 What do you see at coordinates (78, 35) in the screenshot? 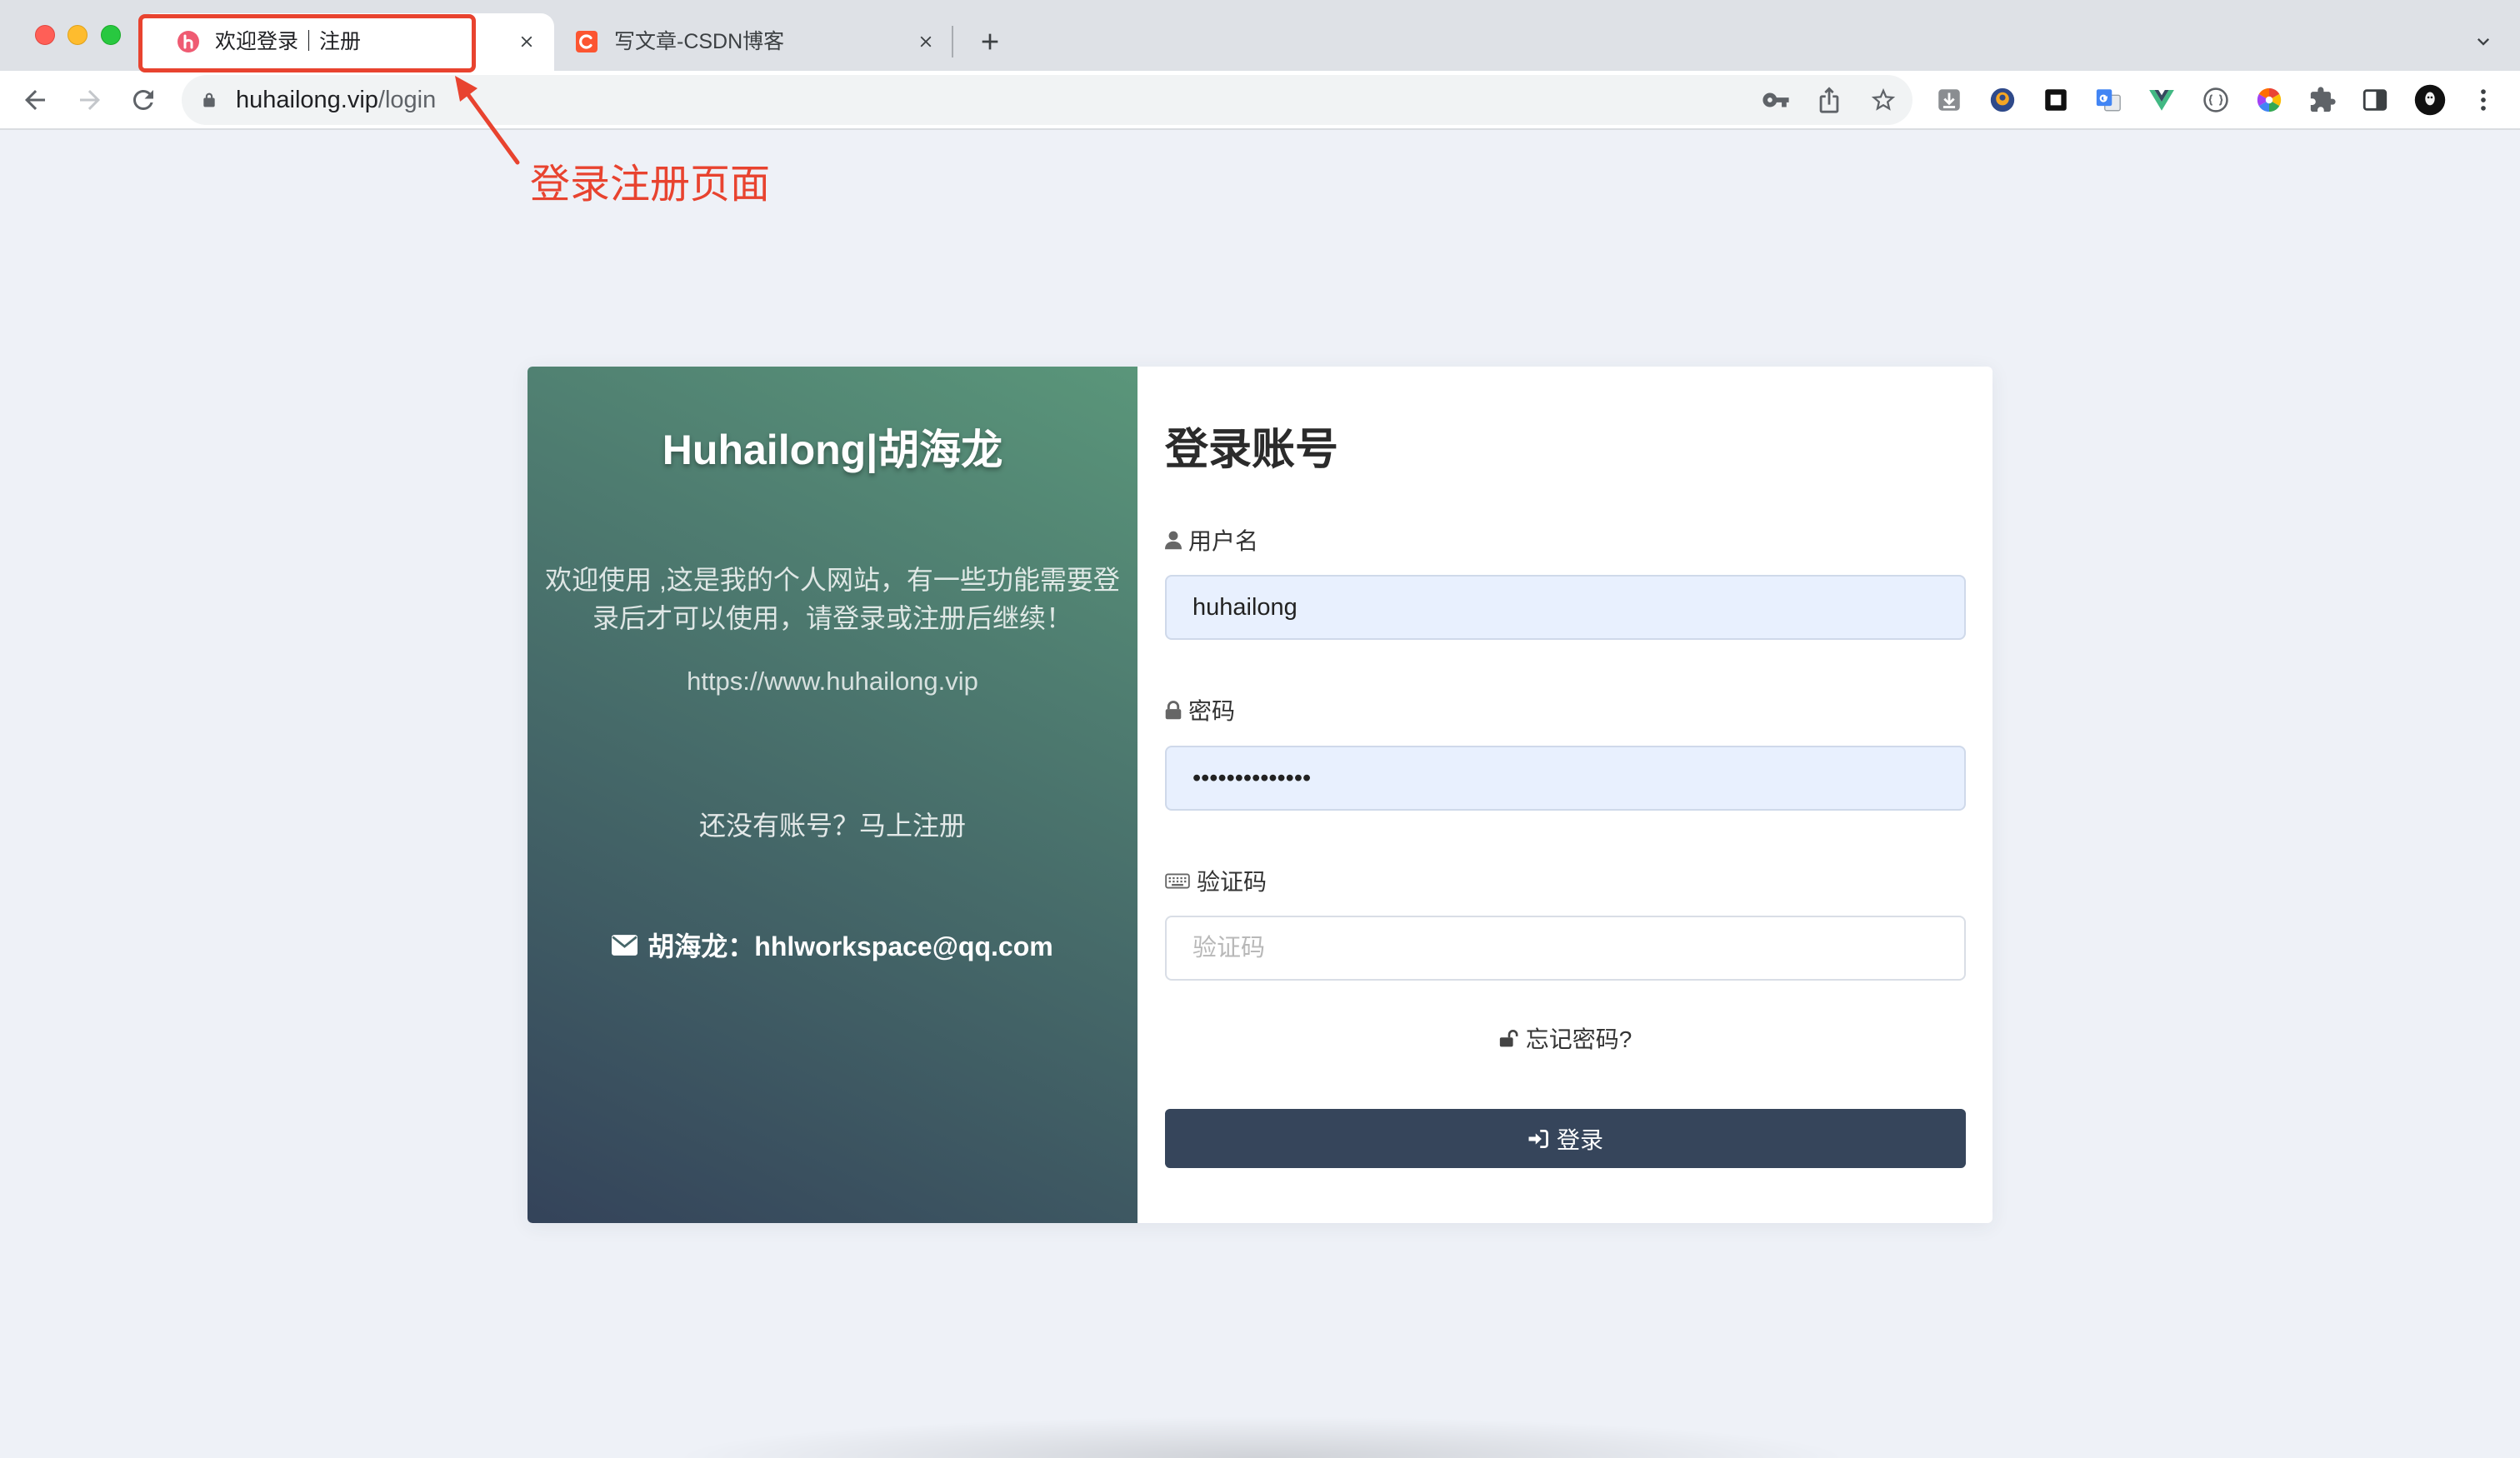
I see `window-minimize-button` at bounding box center [78, 35].